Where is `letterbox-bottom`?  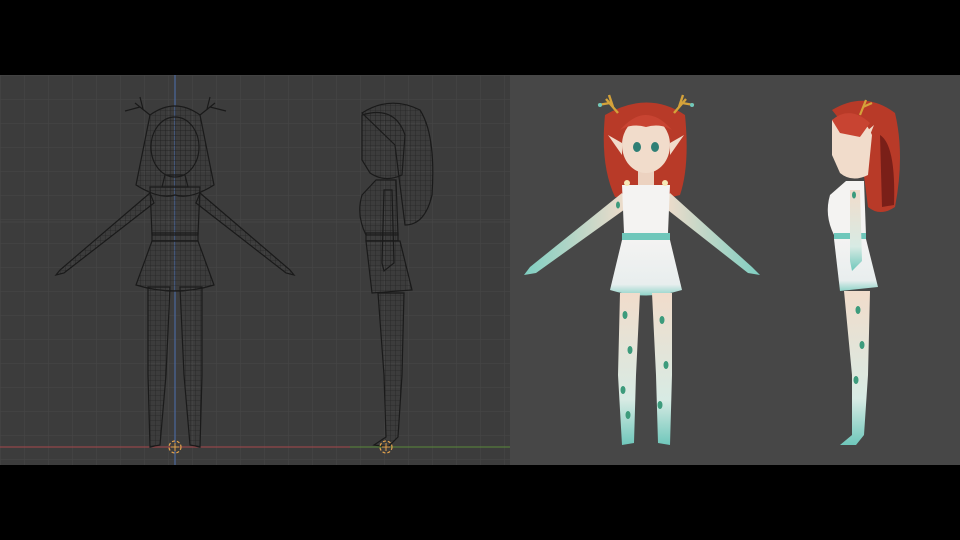
letterbox-bottom is located at coordinates (480, 502).